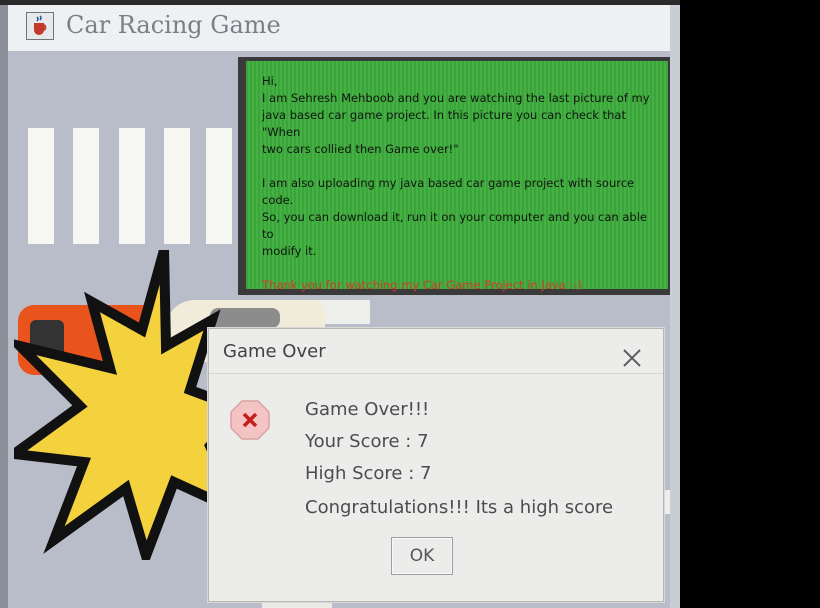 The image size is (820, 608). Describe the element at coordinates (289, 251) in the screenshot. I see `message-line: modify it.` at that location.